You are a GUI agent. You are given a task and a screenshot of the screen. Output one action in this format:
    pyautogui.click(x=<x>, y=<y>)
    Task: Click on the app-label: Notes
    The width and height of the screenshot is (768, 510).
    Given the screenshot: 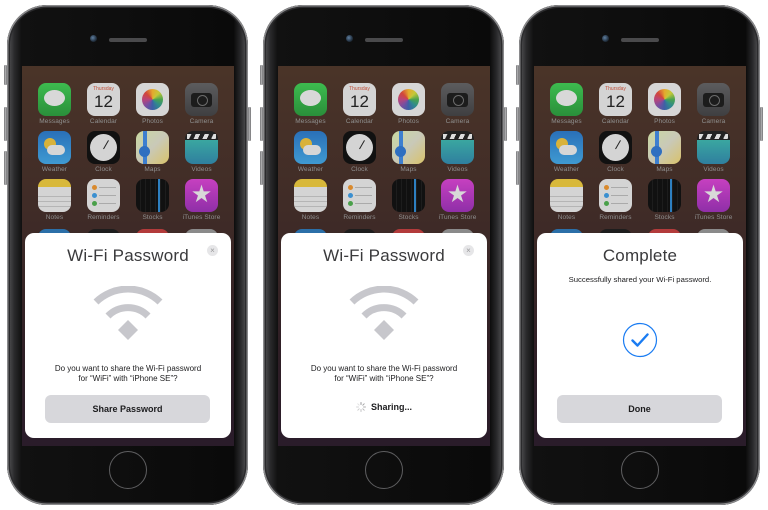 What is the action you would take?
    pyautogui.click(x=566, y=217)
    